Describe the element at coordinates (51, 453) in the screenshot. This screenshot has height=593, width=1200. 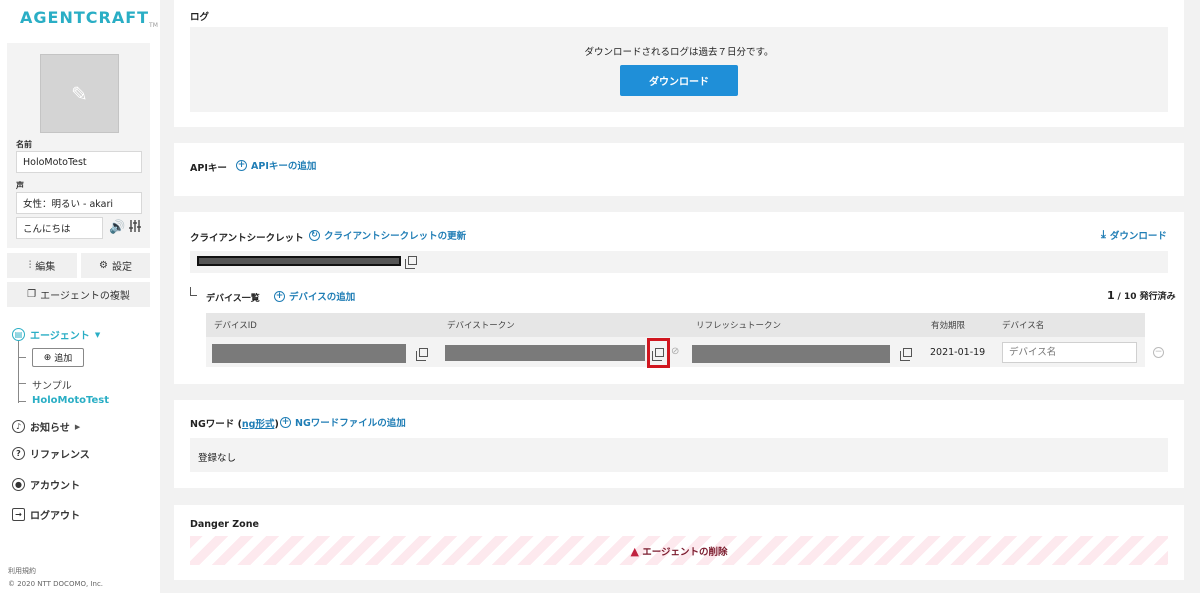
I see `nav-reference: ? リファレンス` at that location.